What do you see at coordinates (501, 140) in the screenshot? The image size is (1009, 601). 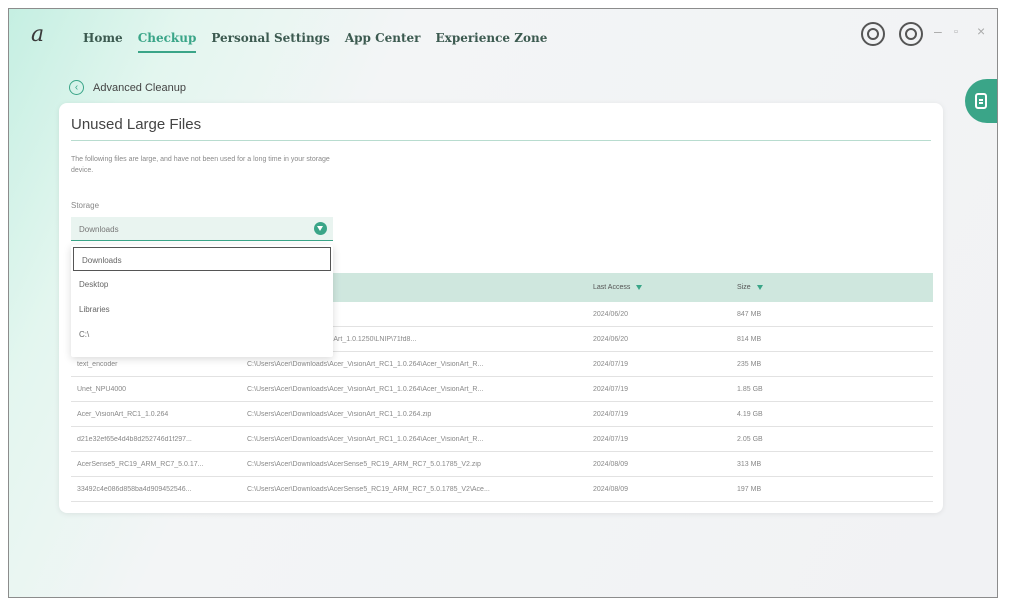 I see `divider` at bounding box center [501, 140].